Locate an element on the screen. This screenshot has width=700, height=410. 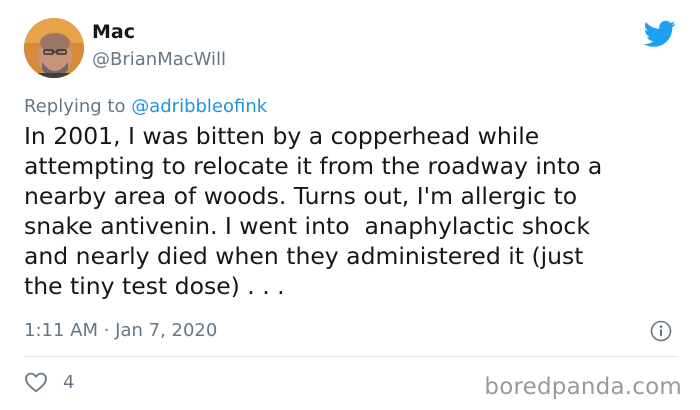
reply-context: Replying to @adribbleofink is located at coordinates (145, 106).